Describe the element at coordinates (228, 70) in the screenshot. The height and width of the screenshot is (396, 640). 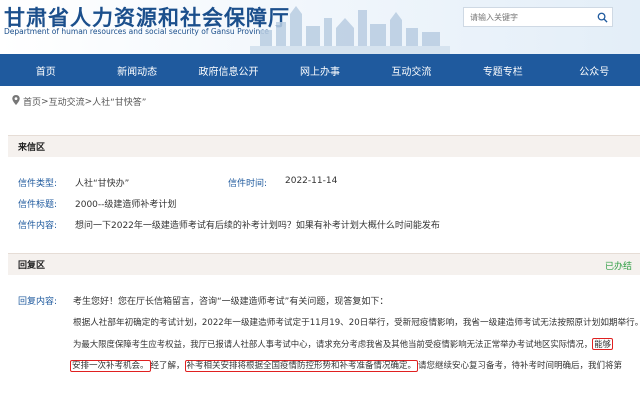
I see `nav-item-gov-info: 政府信息公开` at that location.